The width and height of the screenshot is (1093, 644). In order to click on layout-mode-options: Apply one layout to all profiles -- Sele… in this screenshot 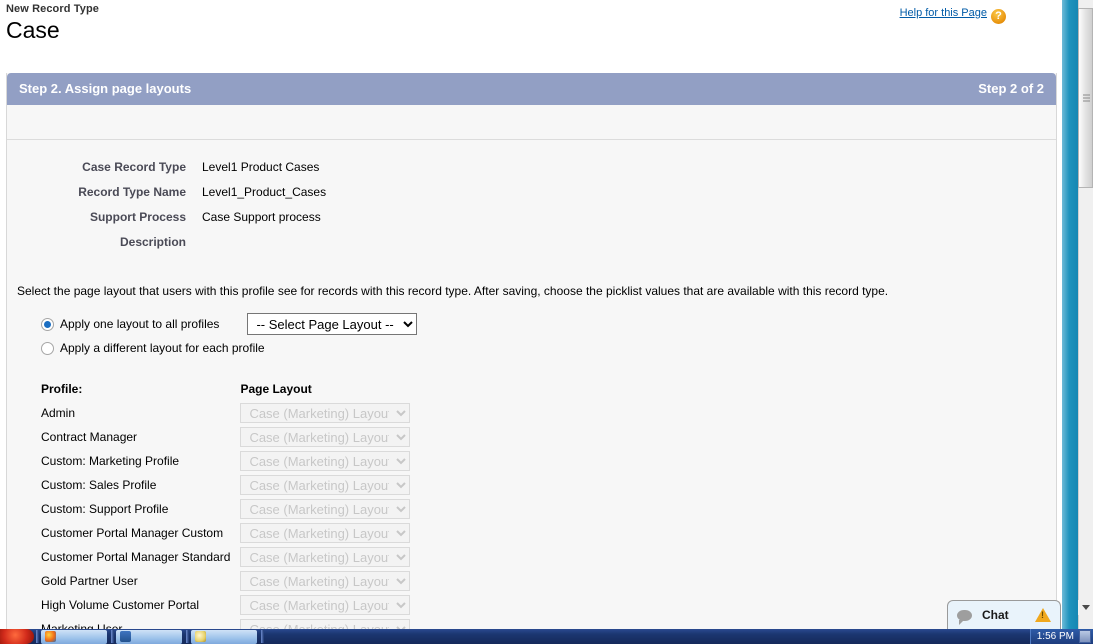, I will do `click(548, 336)`.